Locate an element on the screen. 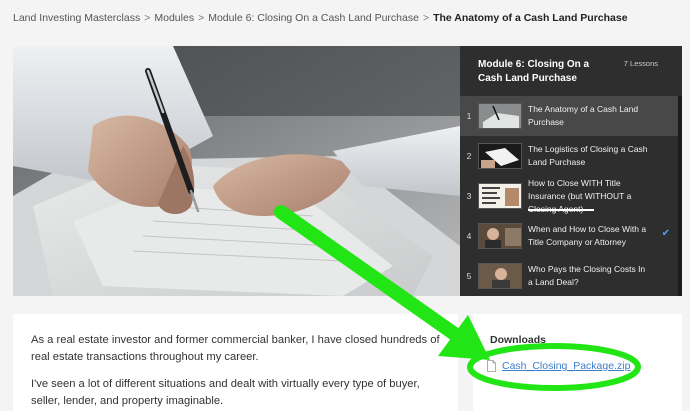  breadcrumb-masterclass-link: Land Investing Masterclass is located at coordinates (76, 18).